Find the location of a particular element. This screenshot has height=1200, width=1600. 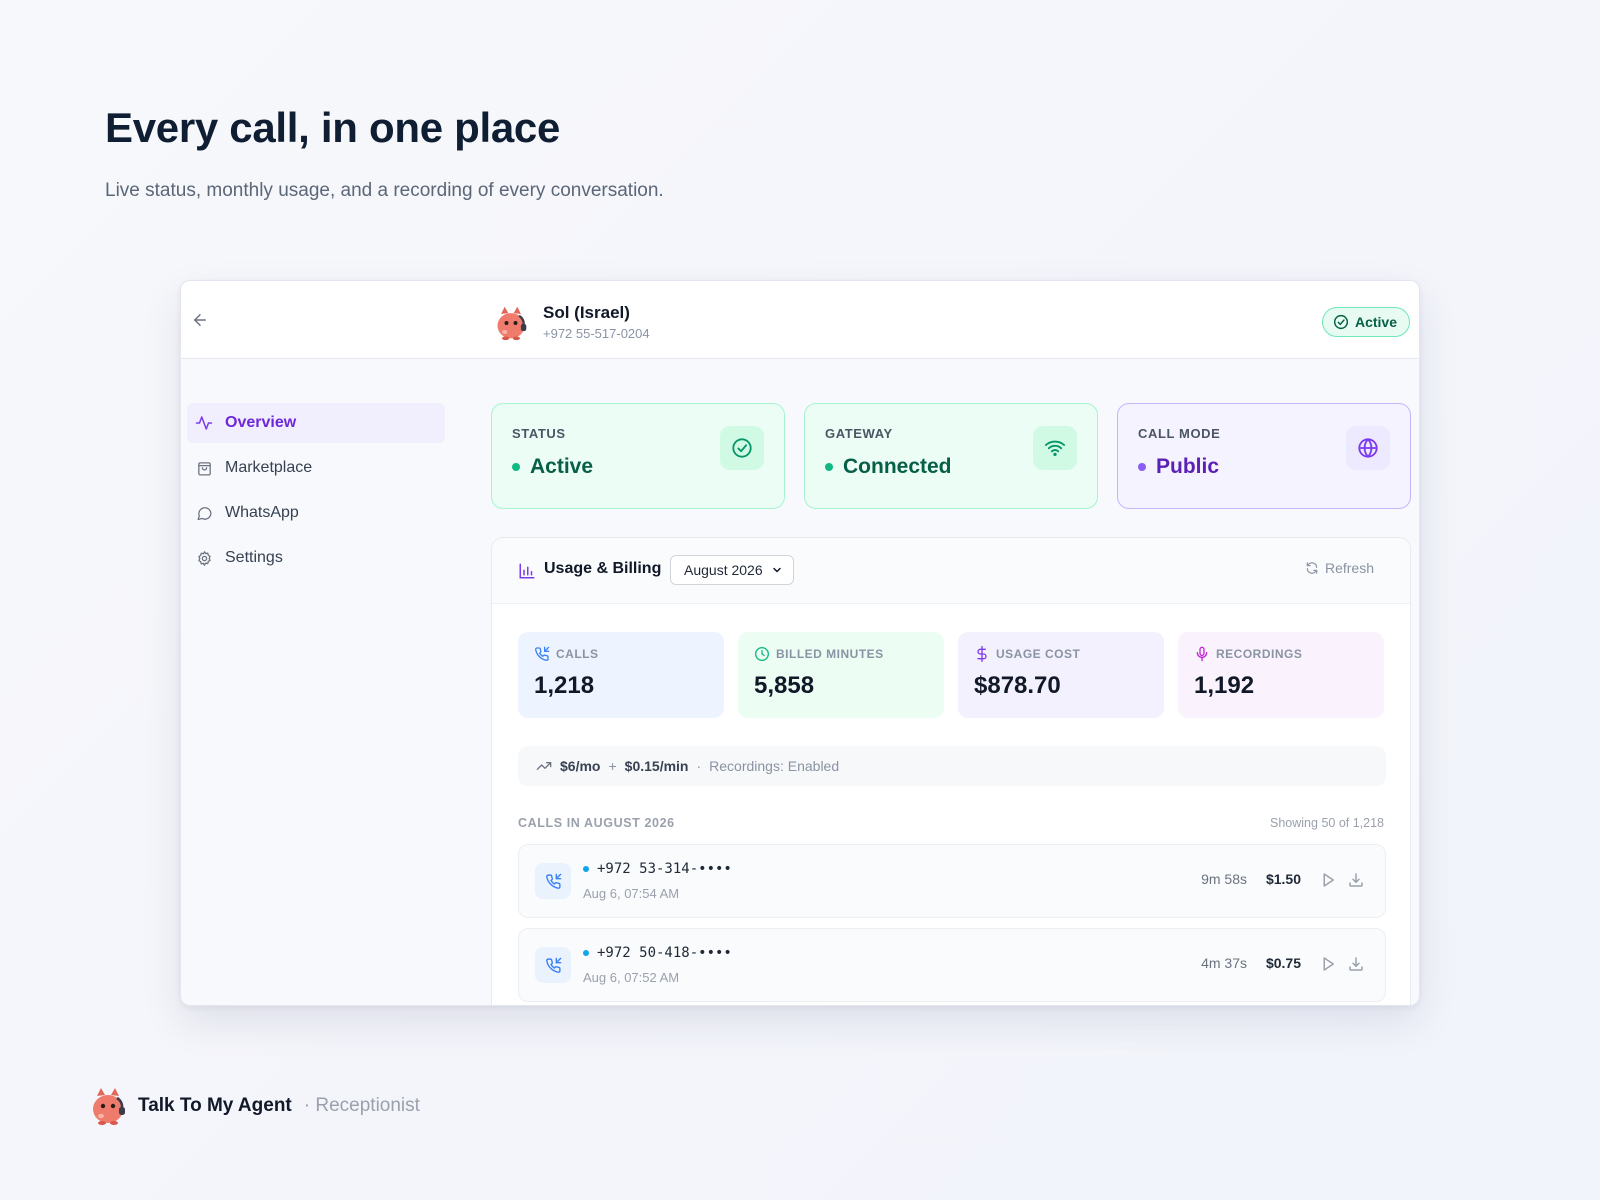

sidebar-item-label: WhatsApp is located at coordinates (262, 512).